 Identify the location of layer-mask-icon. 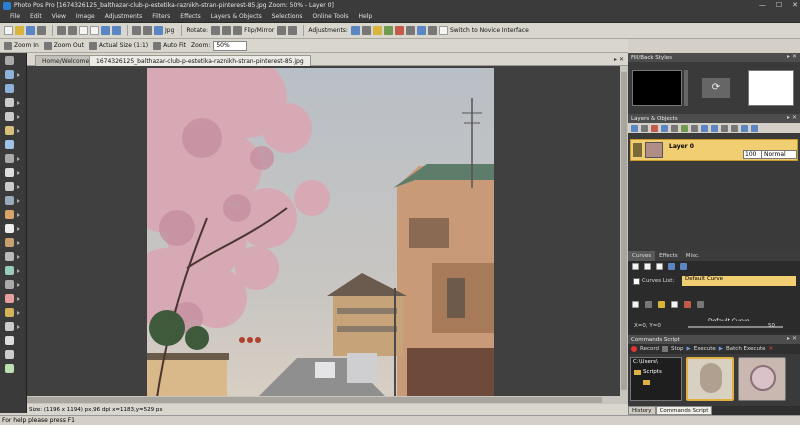
(684, 128).